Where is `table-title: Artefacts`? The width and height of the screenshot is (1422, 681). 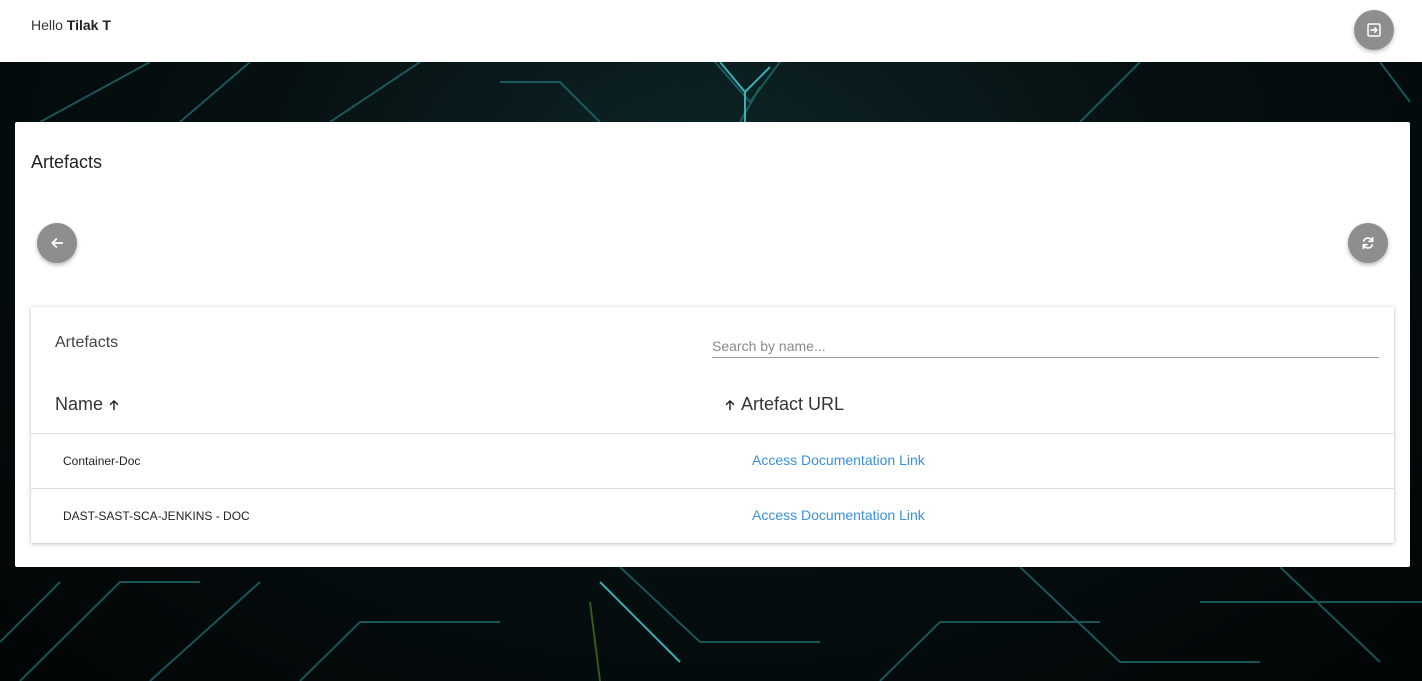 table-title: Artefacts is located at coordinates (87, 342).